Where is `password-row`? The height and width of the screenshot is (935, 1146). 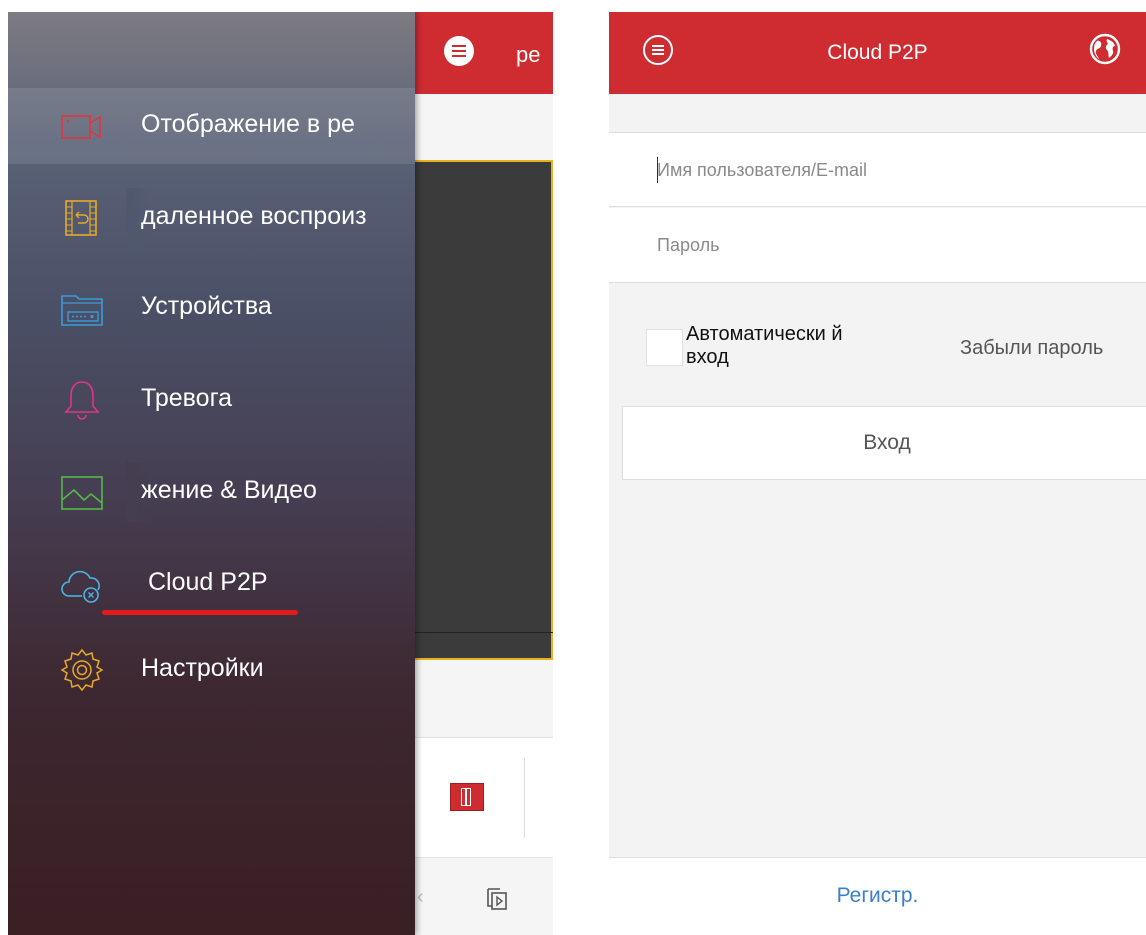 password-row is located at coordinates (877, 245).